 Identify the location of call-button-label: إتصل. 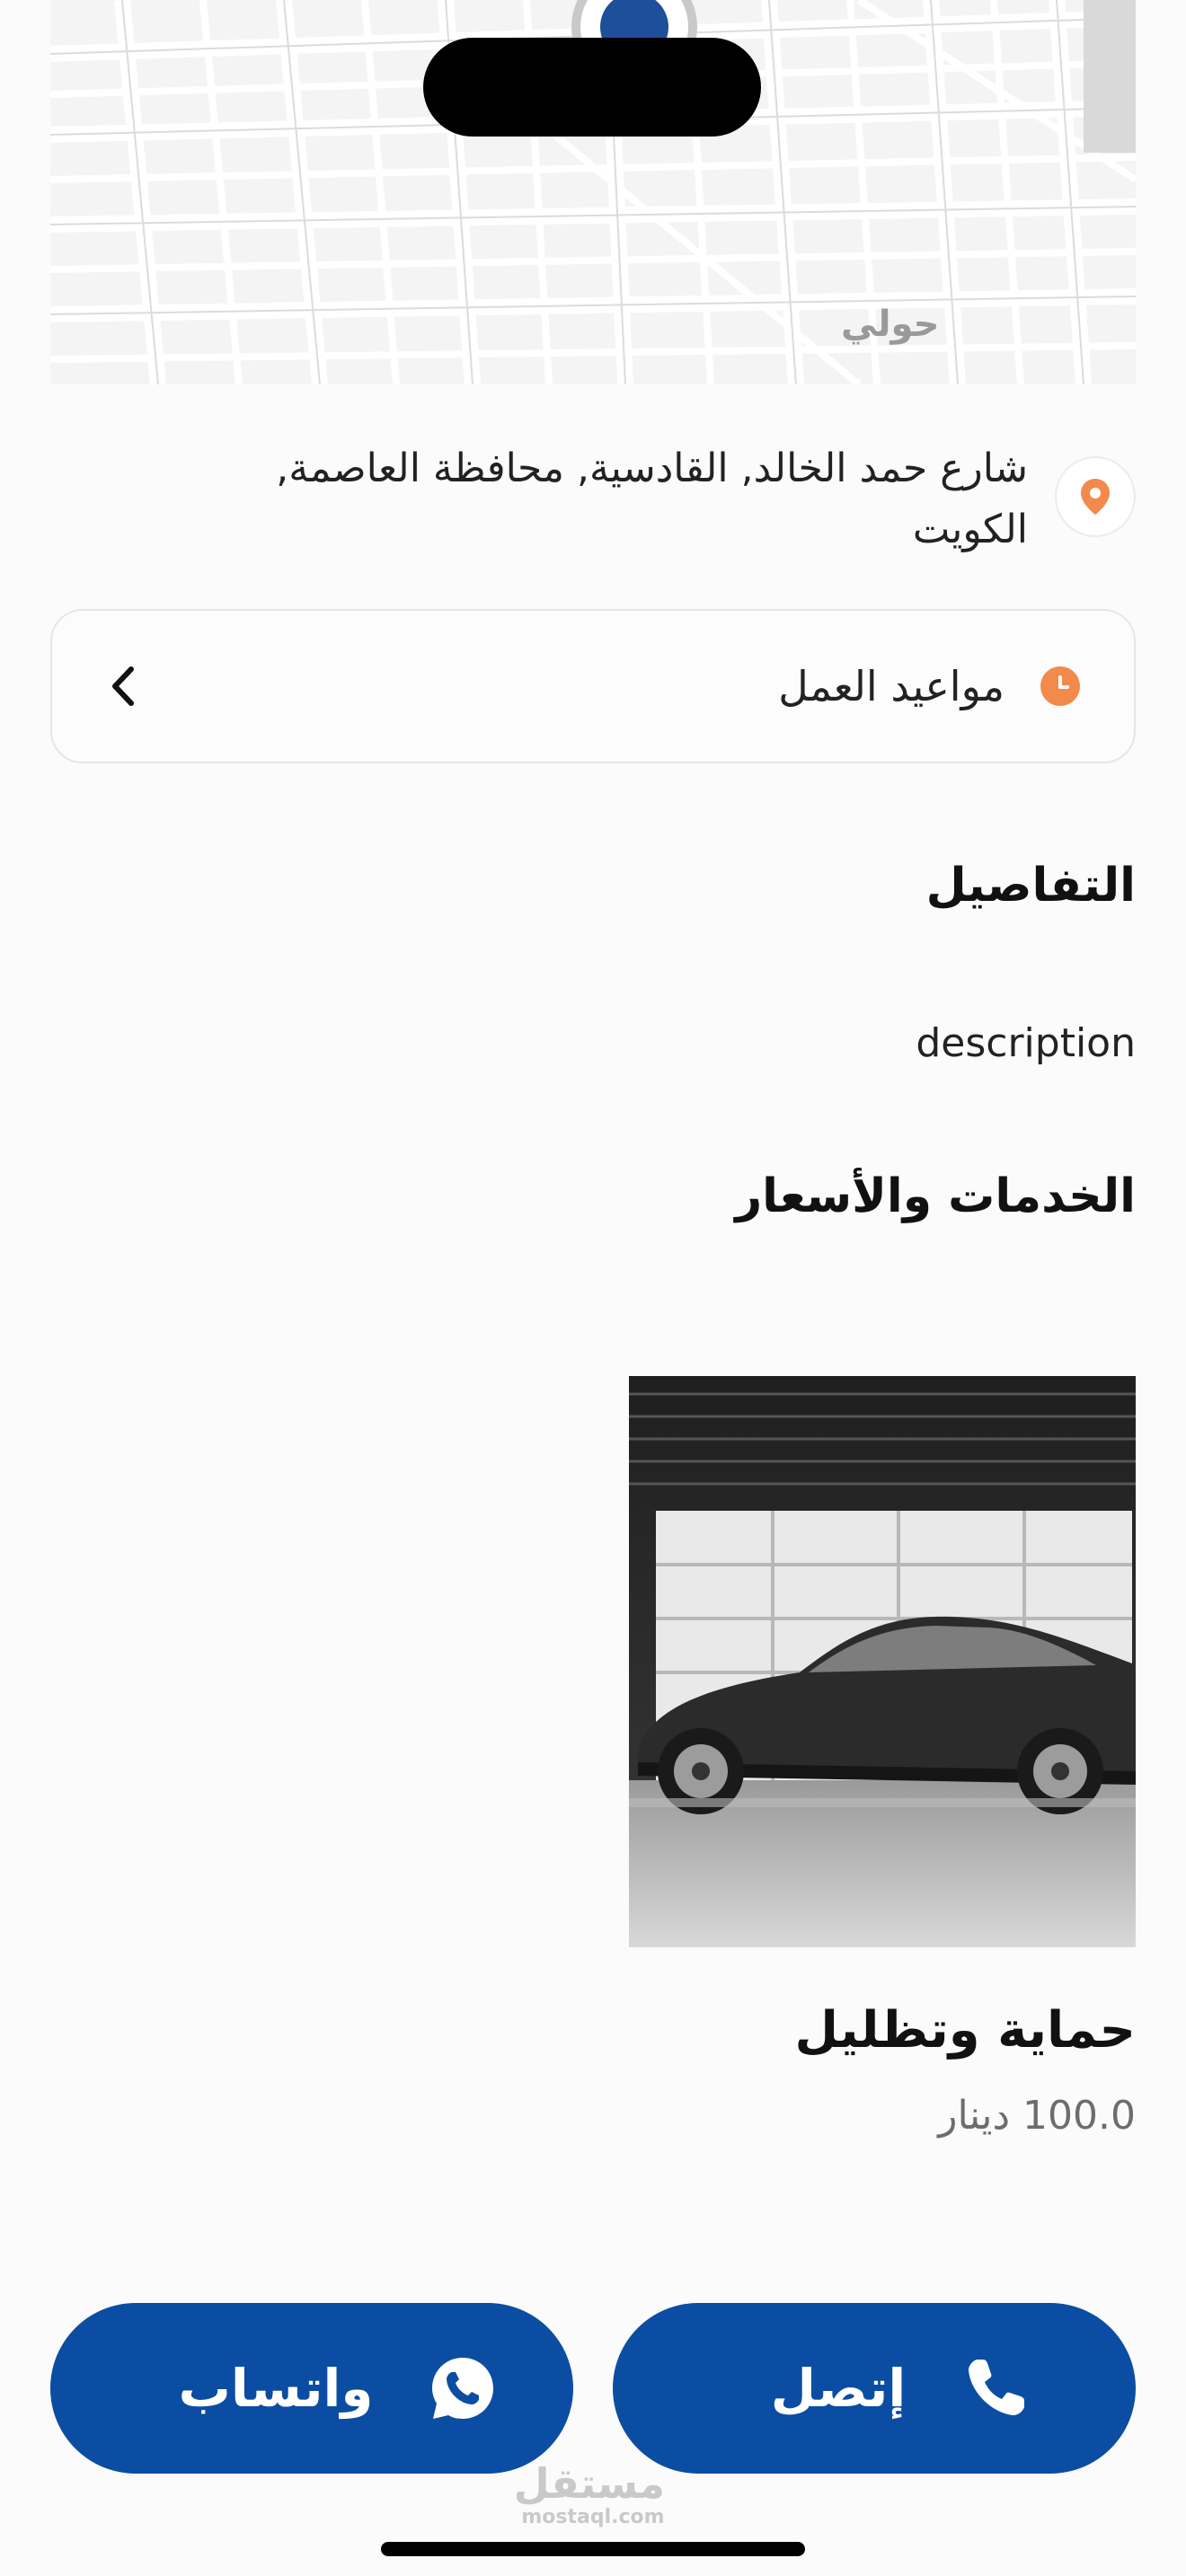
(838, 2388).